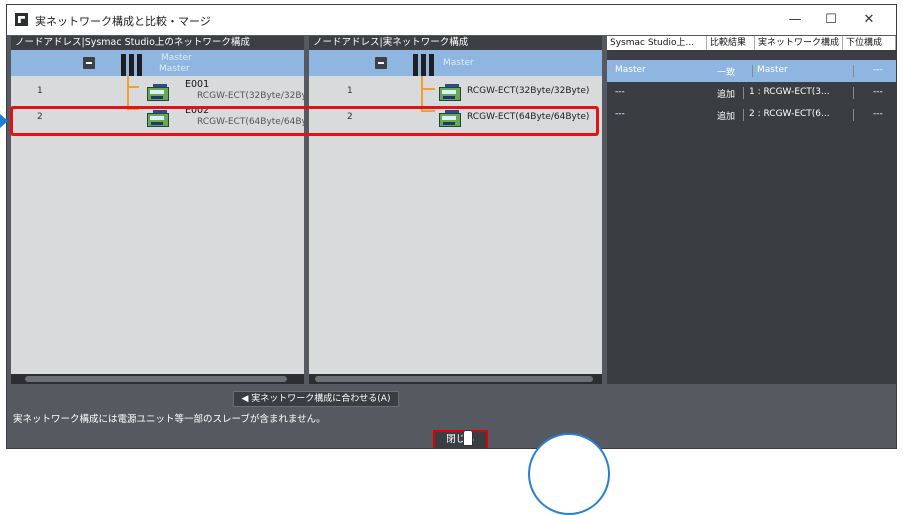 Image resolution: width=903 pixels, height=515 pixels. Describe the element at coordinates (869, 43) in the screenshot. I see `col-sub: 下位構成` at that location.